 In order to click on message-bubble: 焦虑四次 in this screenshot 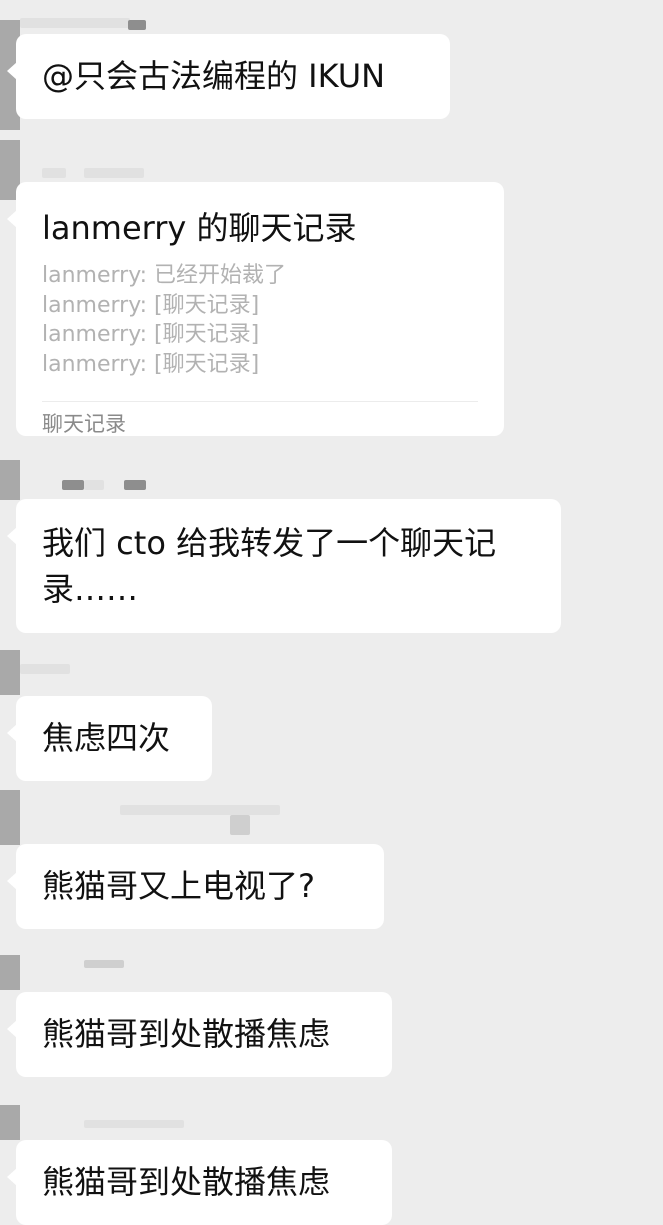, I will do `click(109, 738)`.